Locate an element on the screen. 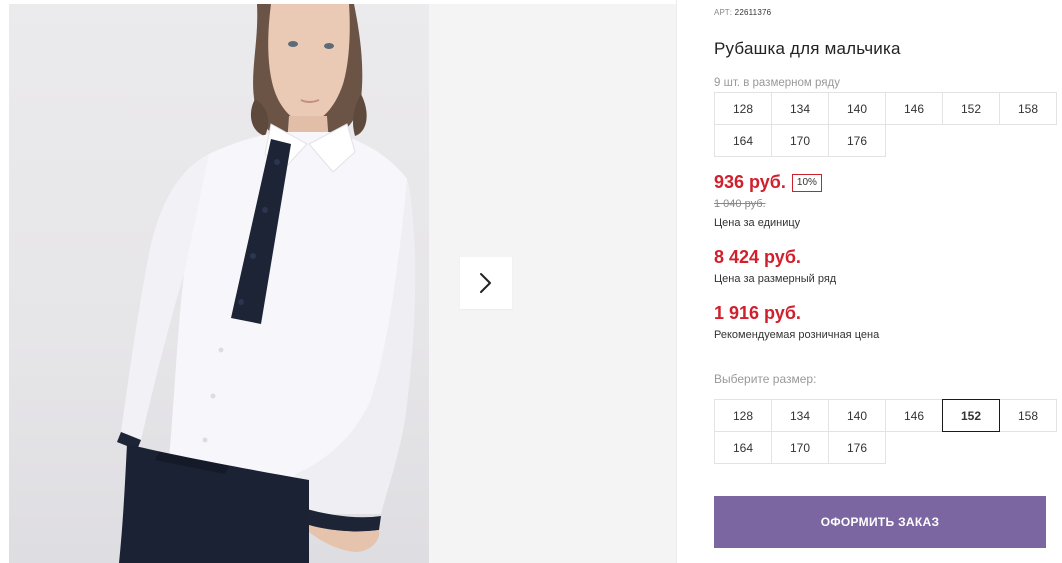 The width and height of the screenshot is (1062, 563). place-order-button: ОФОРМИТЬ ЗАКАЗ is located at coordinates (880, 522).